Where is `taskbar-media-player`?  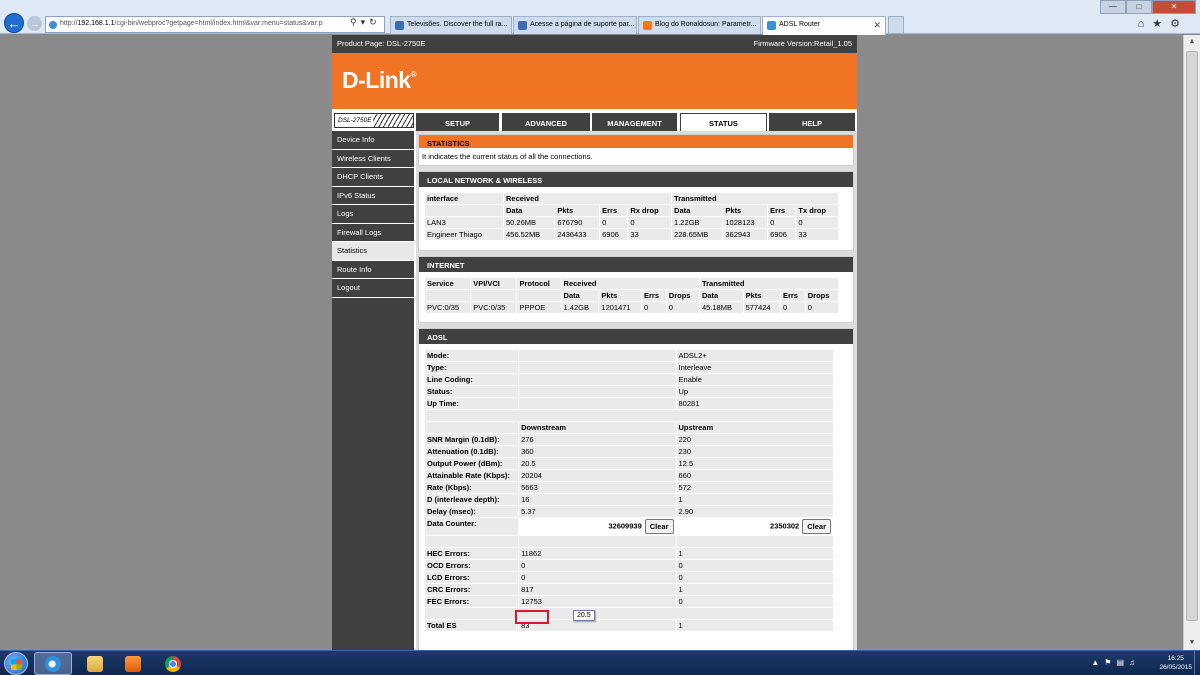
taskbar-media-player is located at coordinates (133, 663).